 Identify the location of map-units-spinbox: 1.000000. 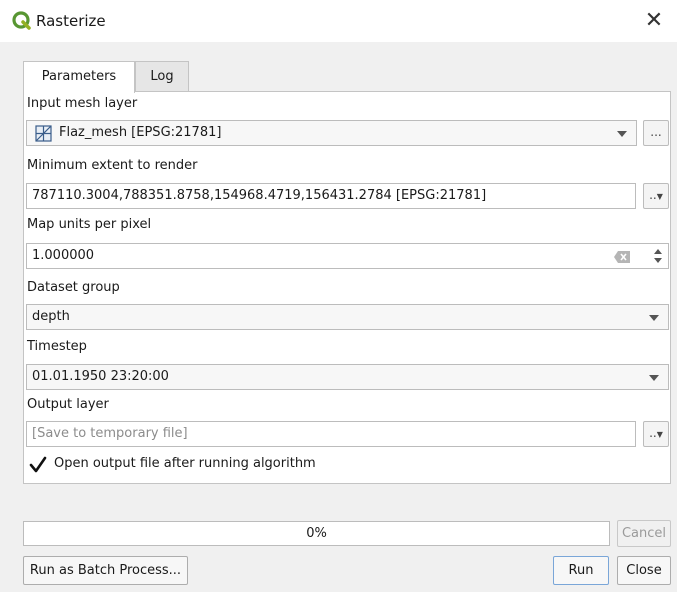
(347, 256).